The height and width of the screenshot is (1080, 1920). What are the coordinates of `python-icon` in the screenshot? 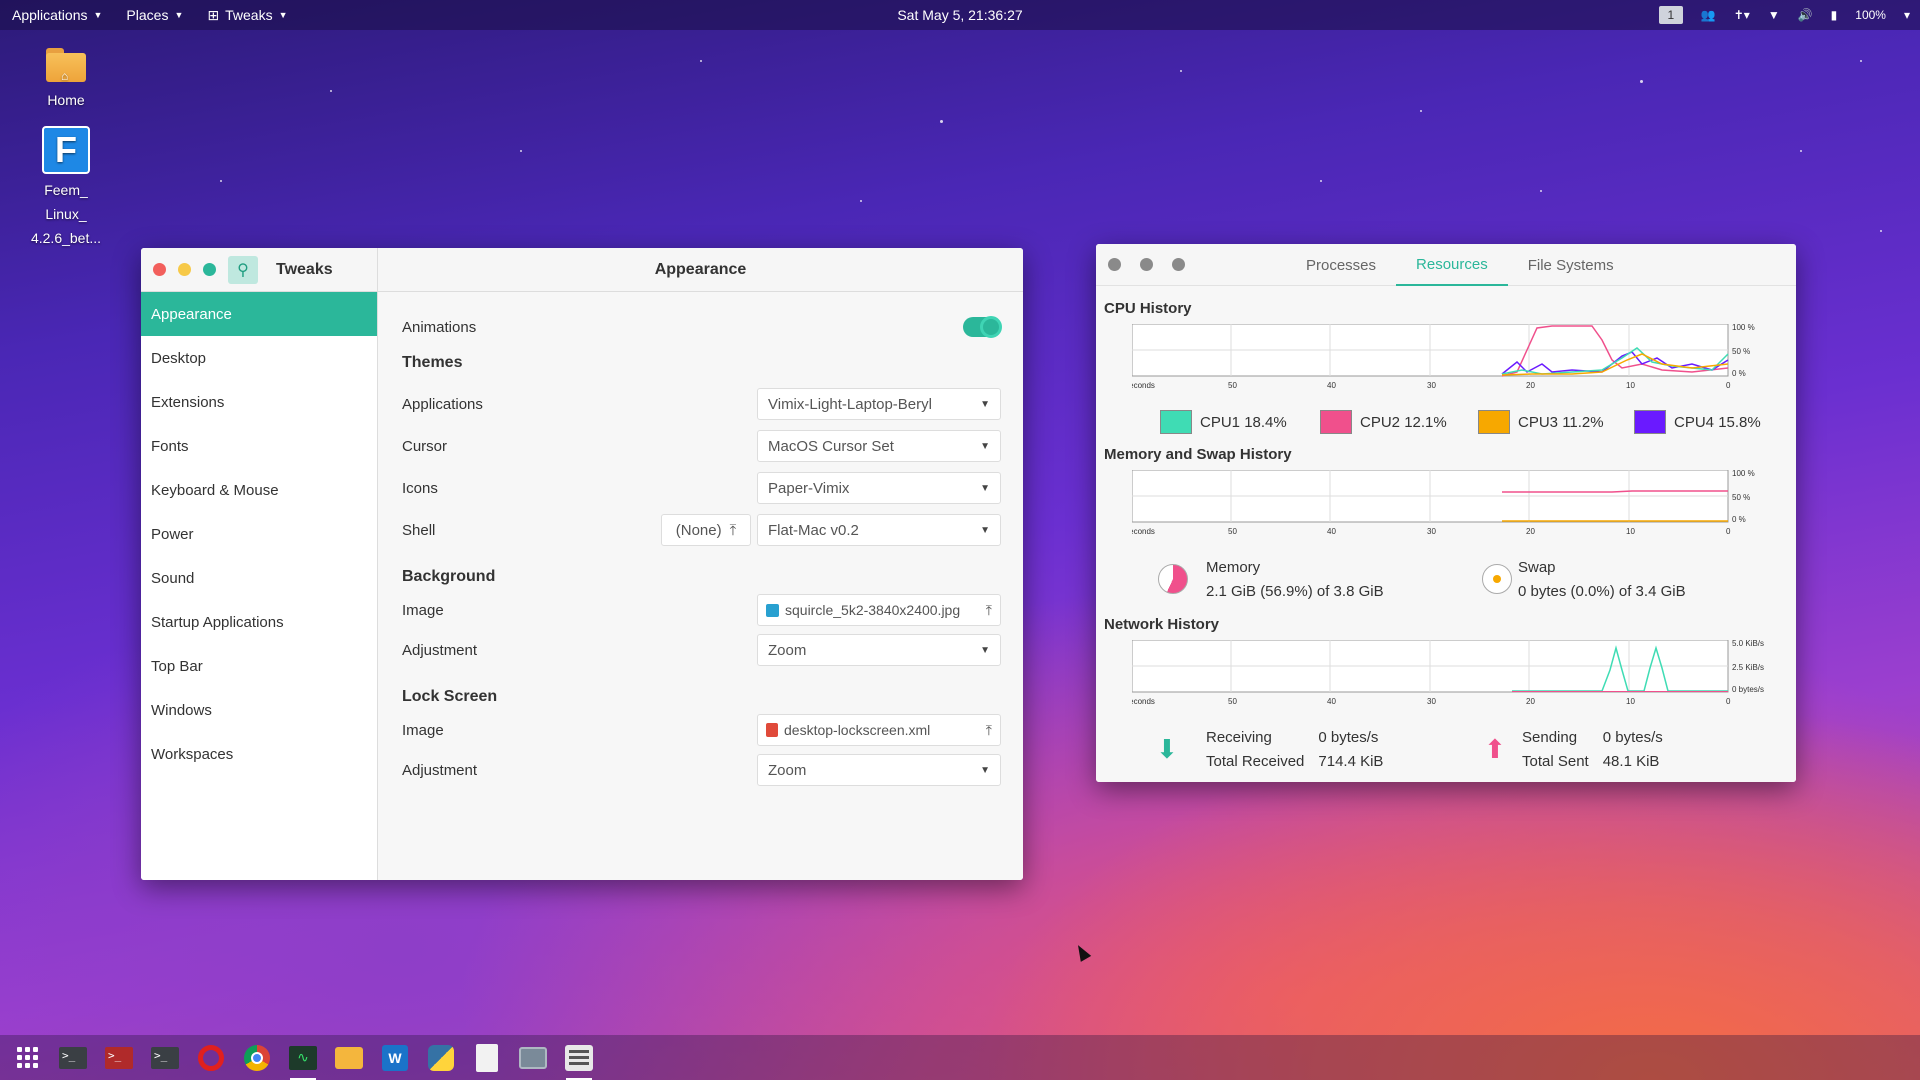 It's located at (441, 1058).